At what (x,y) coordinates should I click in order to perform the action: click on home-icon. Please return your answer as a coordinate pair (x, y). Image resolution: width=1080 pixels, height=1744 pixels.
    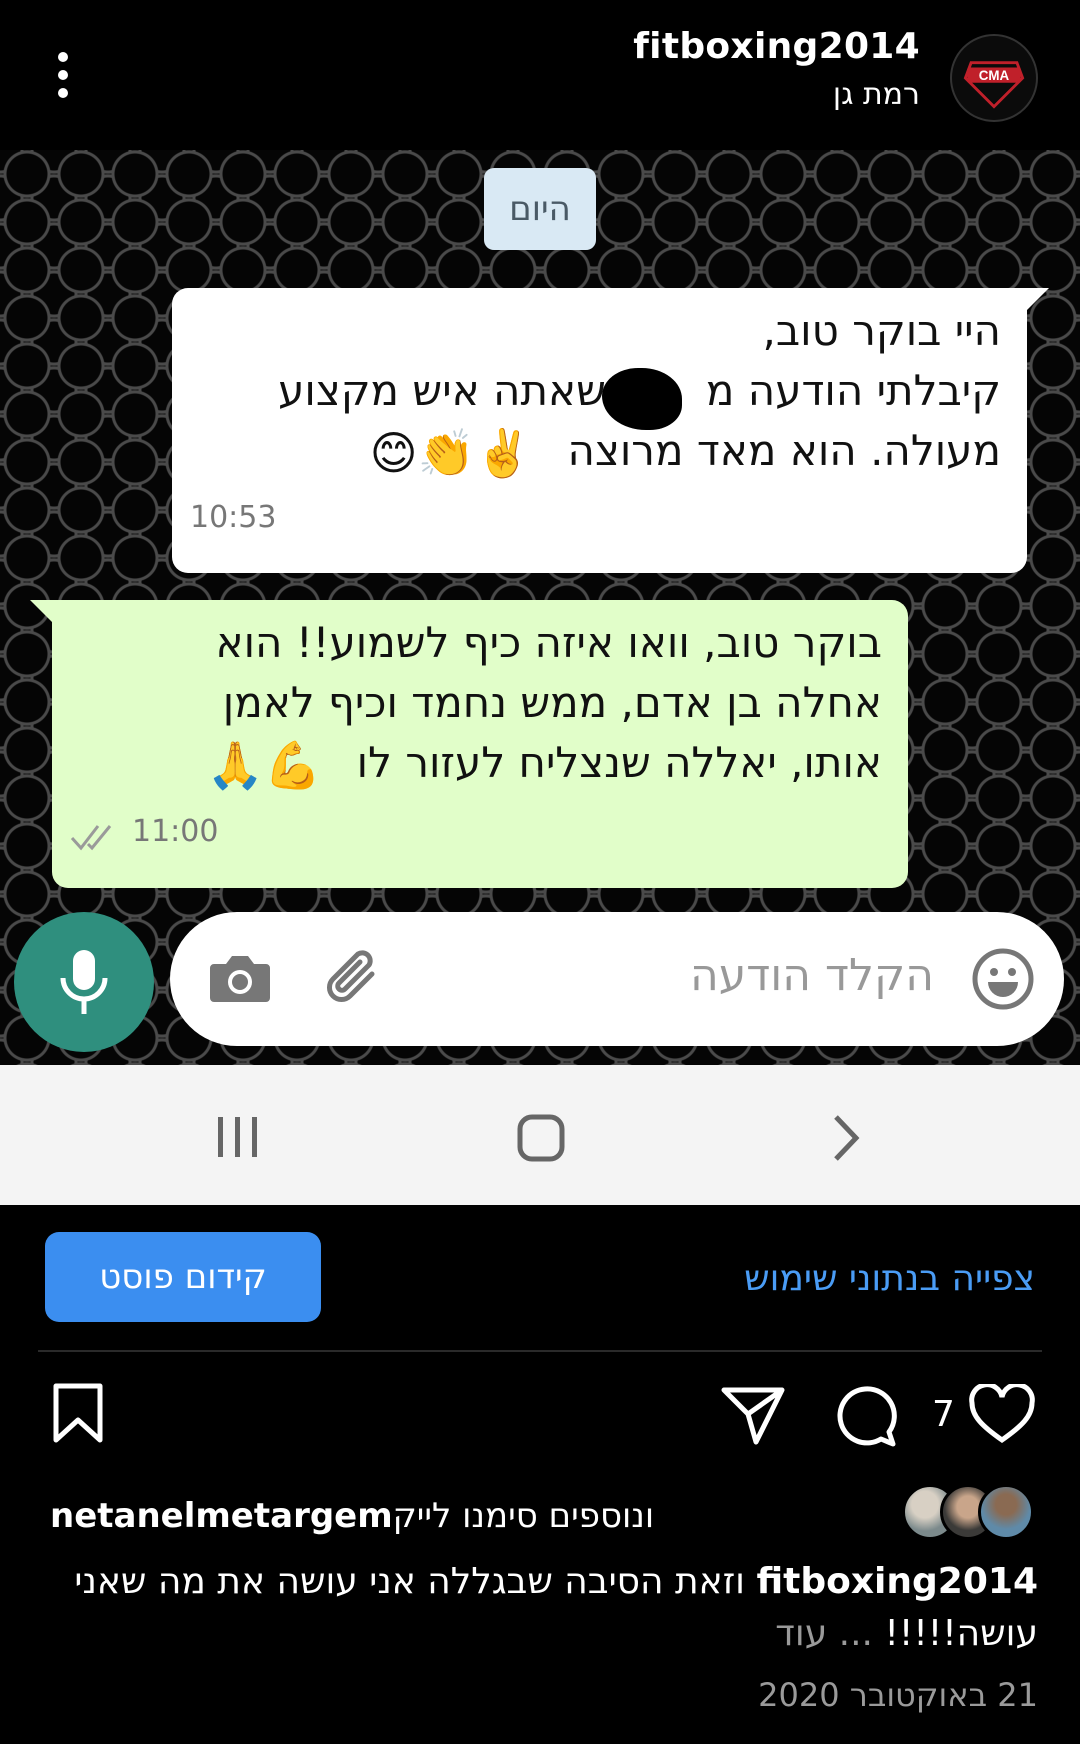
    Looking at the image, I should click on (541, 1138).